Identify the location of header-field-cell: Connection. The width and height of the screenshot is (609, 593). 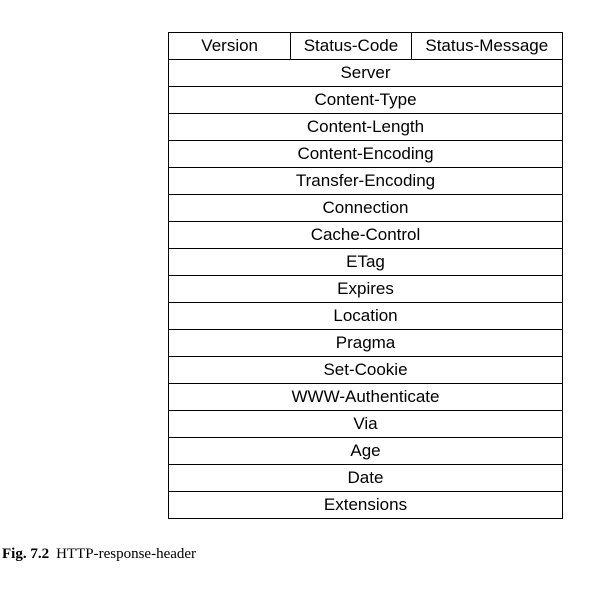
(365, 208).